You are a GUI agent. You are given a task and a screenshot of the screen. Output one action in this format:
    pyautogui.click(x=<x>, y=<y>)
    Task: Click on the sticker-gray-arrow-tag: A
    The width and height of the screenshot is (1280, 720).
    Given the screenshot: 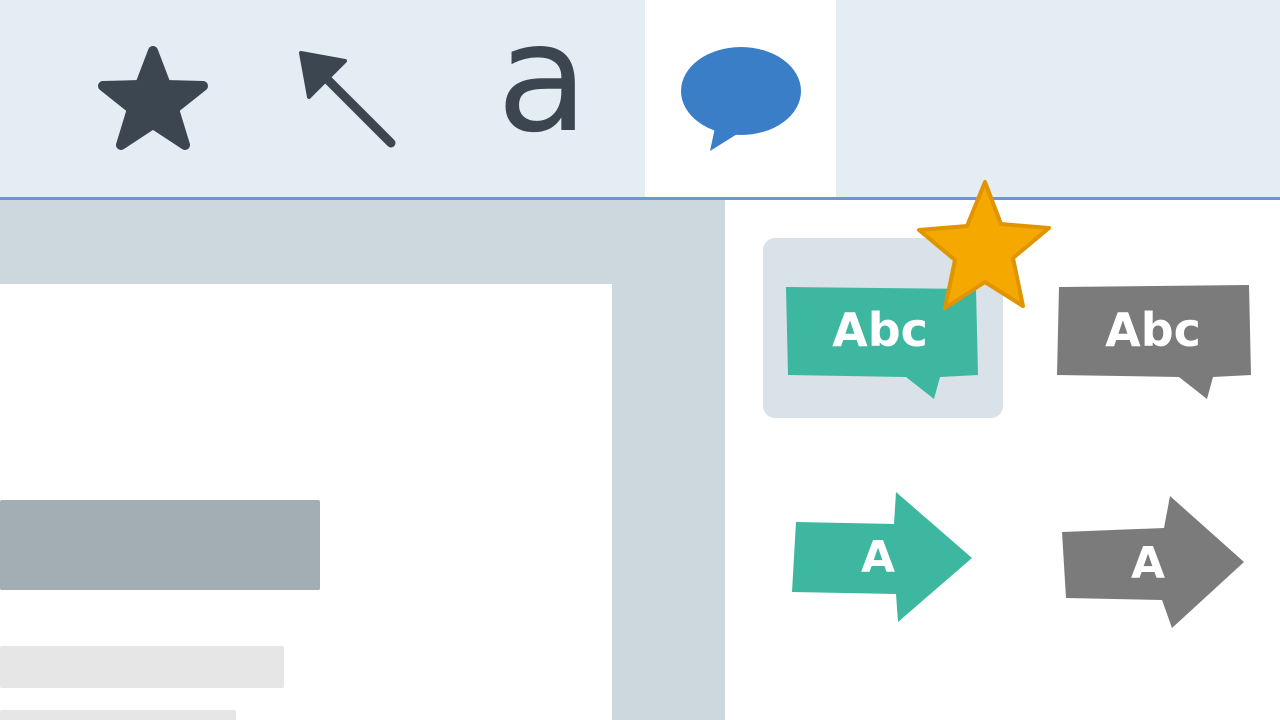 What is the action you would take?
    pyautogui.click(x=1151, y=561)
    